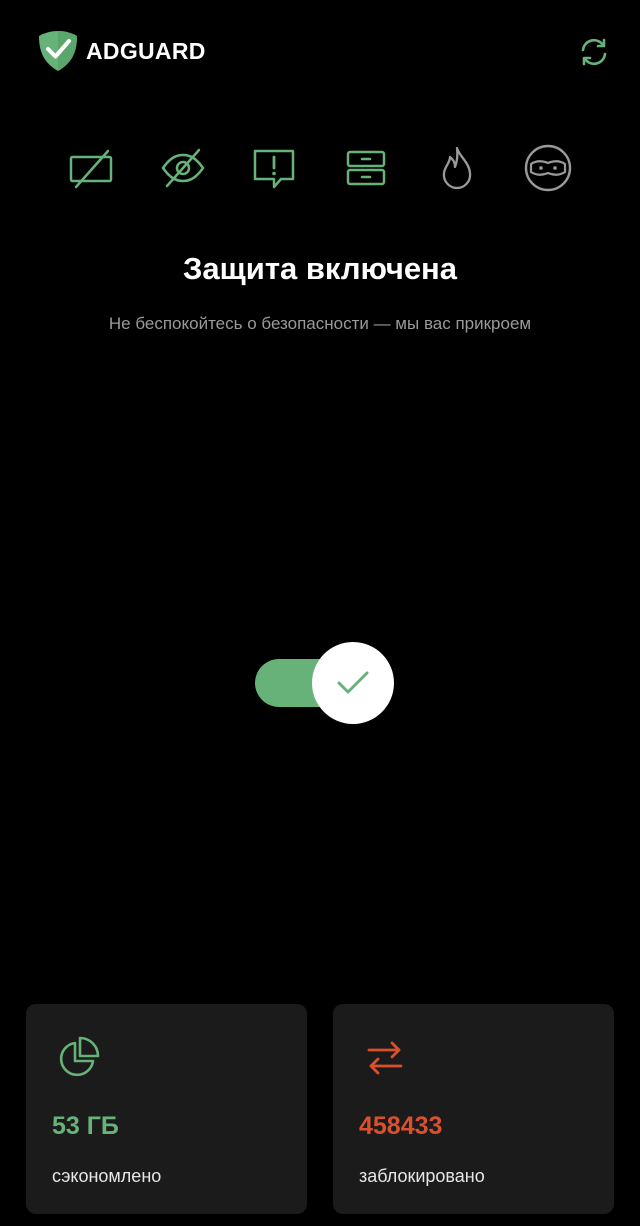 Image resolution: width=640 pixels, height=1226 pixels. What do you see at coordinates (146, 50) in the screenshot?
I see `brand-name: ADGUARD` at bounding box center [146, 50].